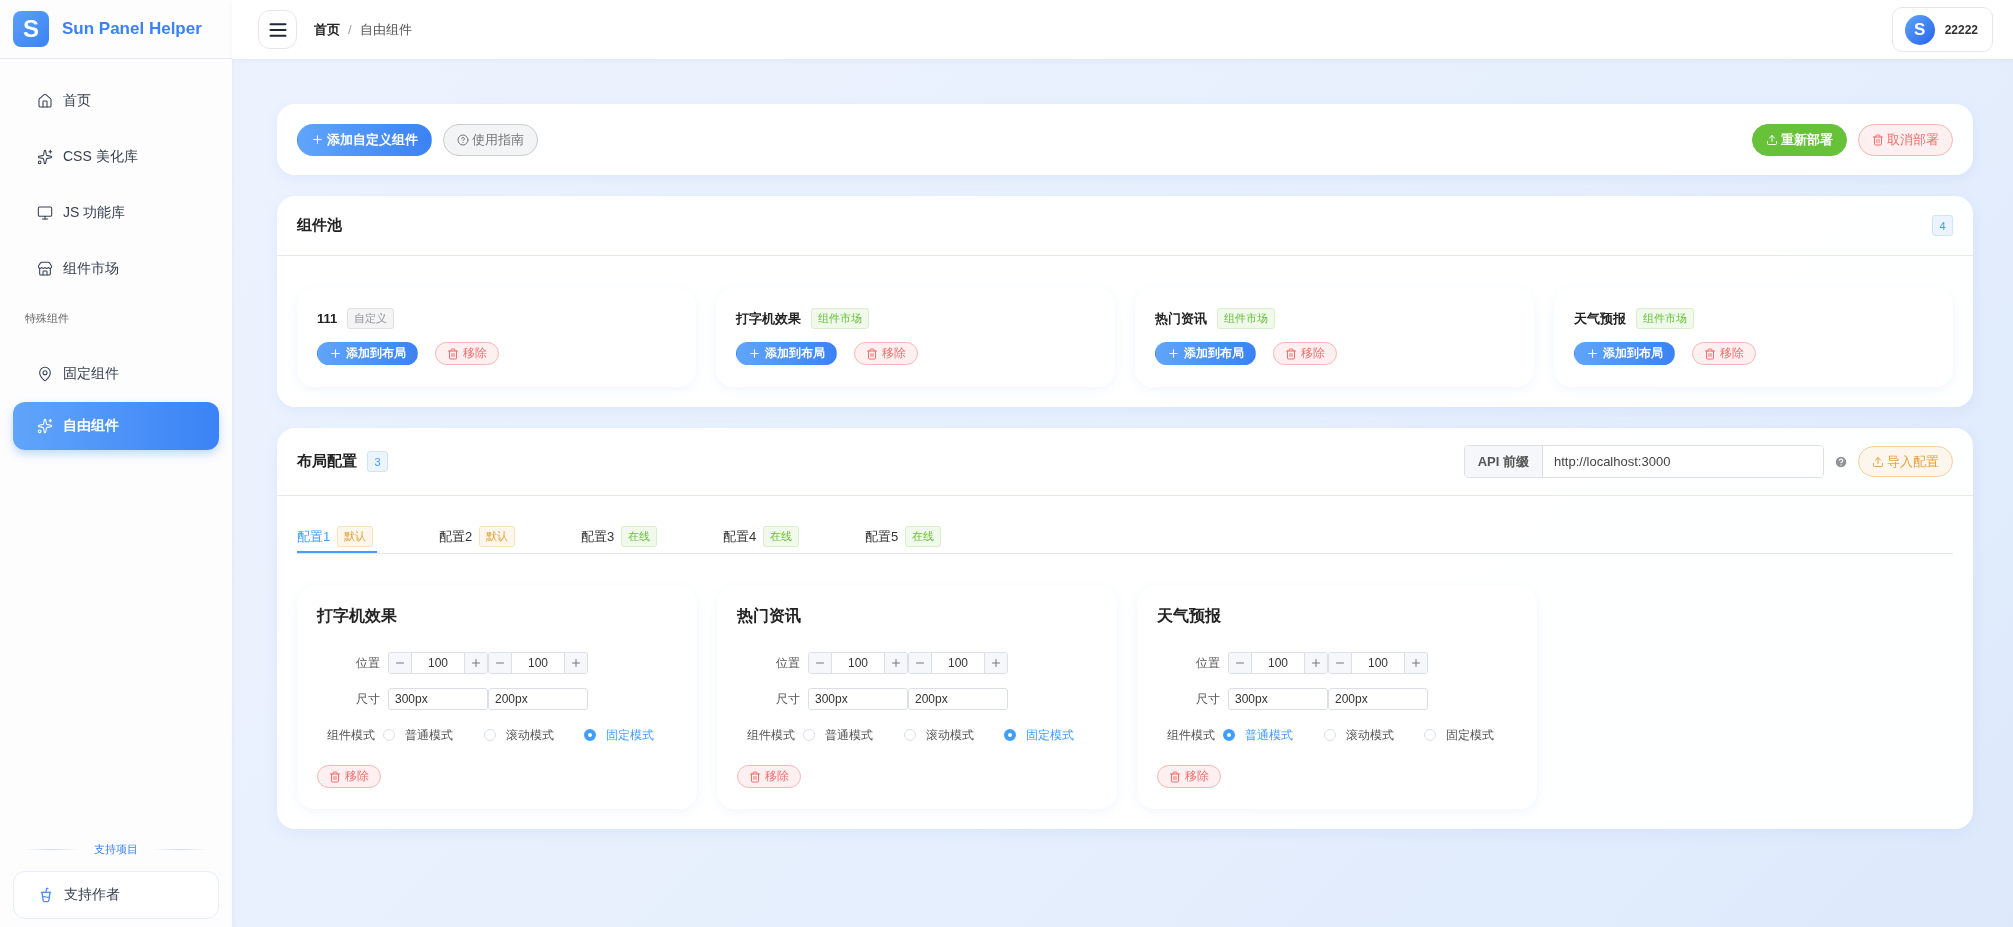 The width and height of the screenshot is (2013, 927). What do you see at coordinates (116, 213) in the screenshot?
I see `nav-item: JS 功能库` at bounding box center [116, 213].